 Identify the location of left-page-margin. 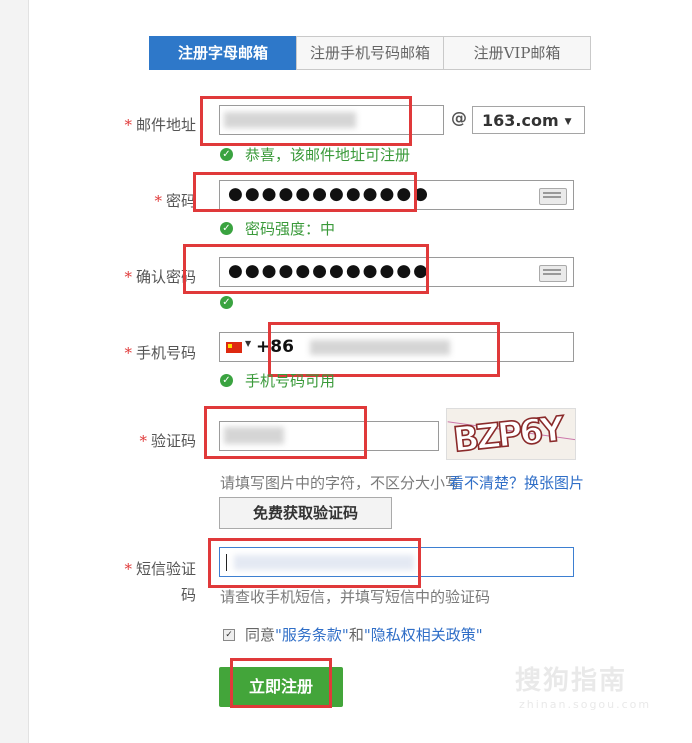
(14, 371).